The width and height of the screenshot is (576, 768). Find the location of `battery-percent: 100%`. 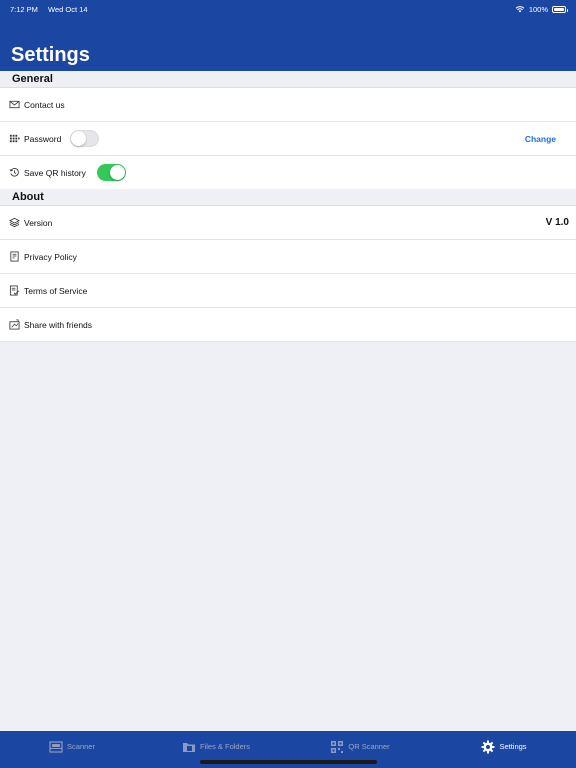

battery-percent: 100% is located at coordinates (538, 9).